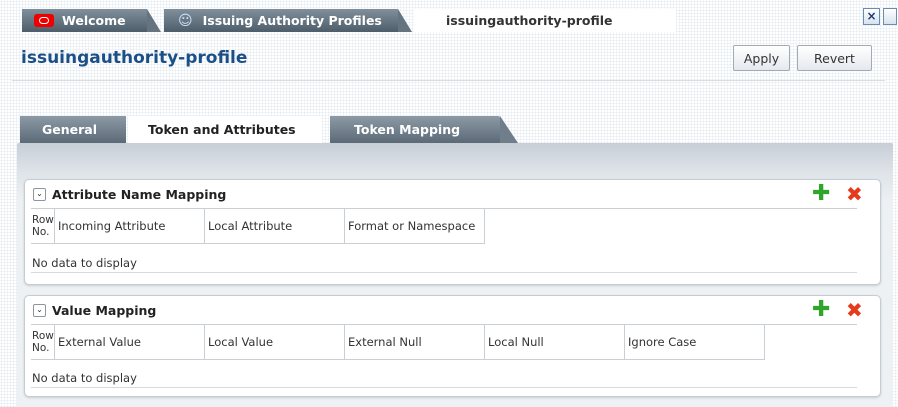 The width and height of the screenshot is (898, 407). I want to click on close-tab-icon: ×, so click(871, 16).